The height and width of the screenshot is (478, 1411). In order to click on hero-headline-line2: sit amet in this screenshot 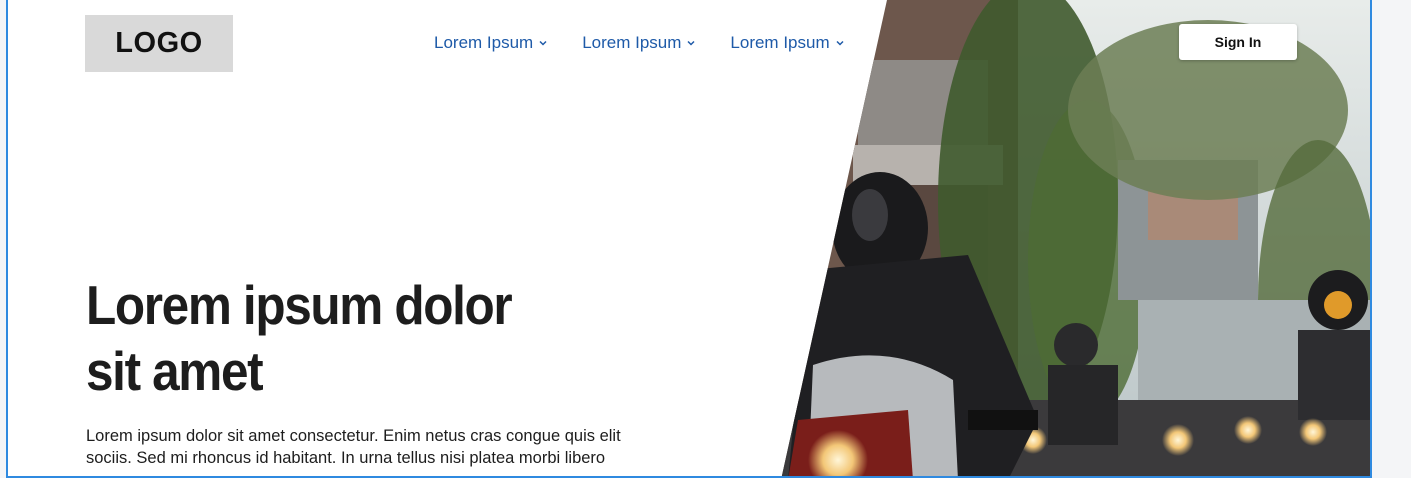, I will do `click(175, 371)`.